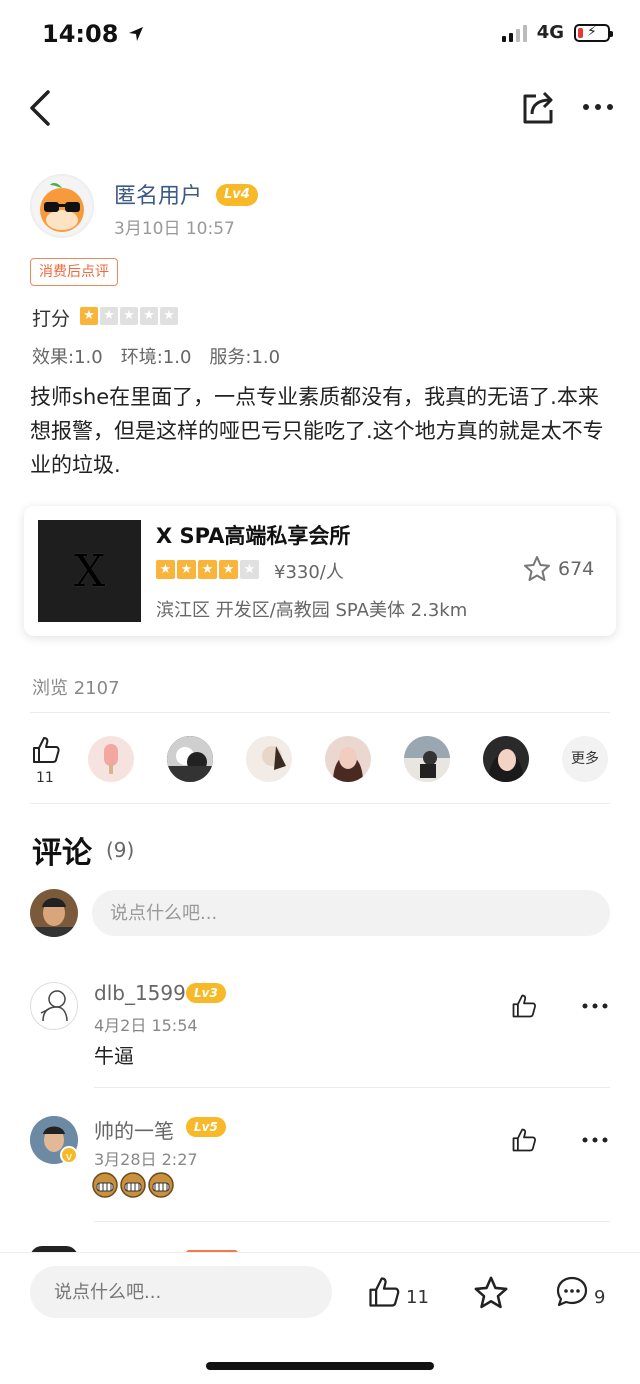  I want to click on comment-time: 3月28日 2:27, so click(146, 1159).